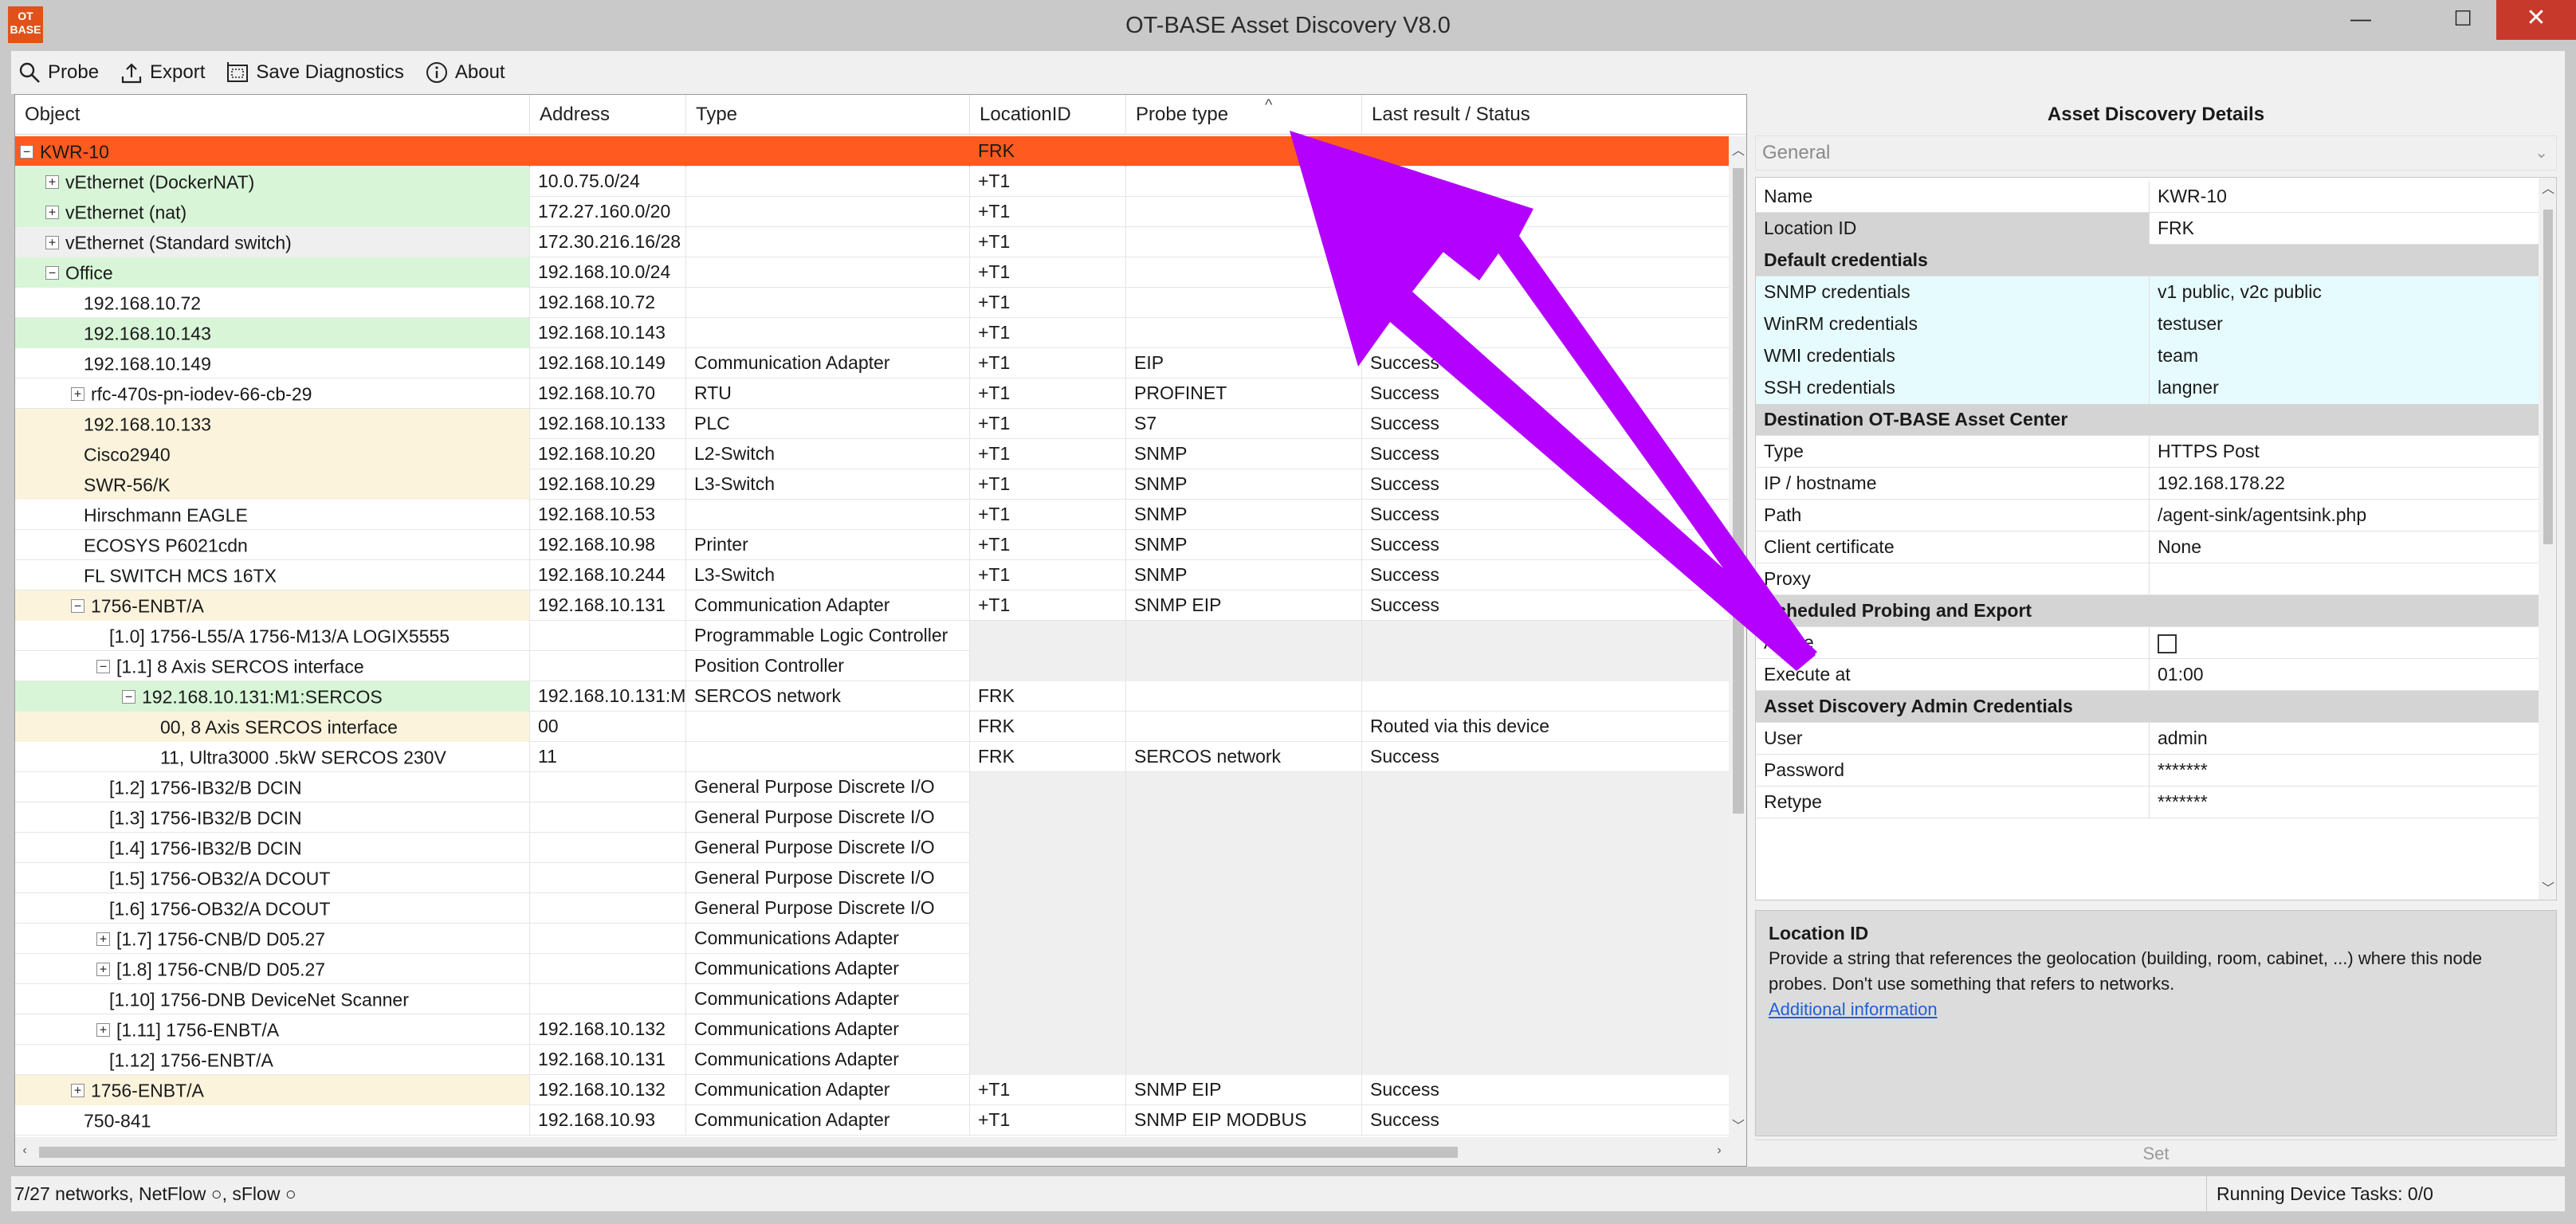 The image size is (2576, 1224). Describe the element at coordinates (2344, 675) in the screenshot. I see `property-value: 01:00` at that location.